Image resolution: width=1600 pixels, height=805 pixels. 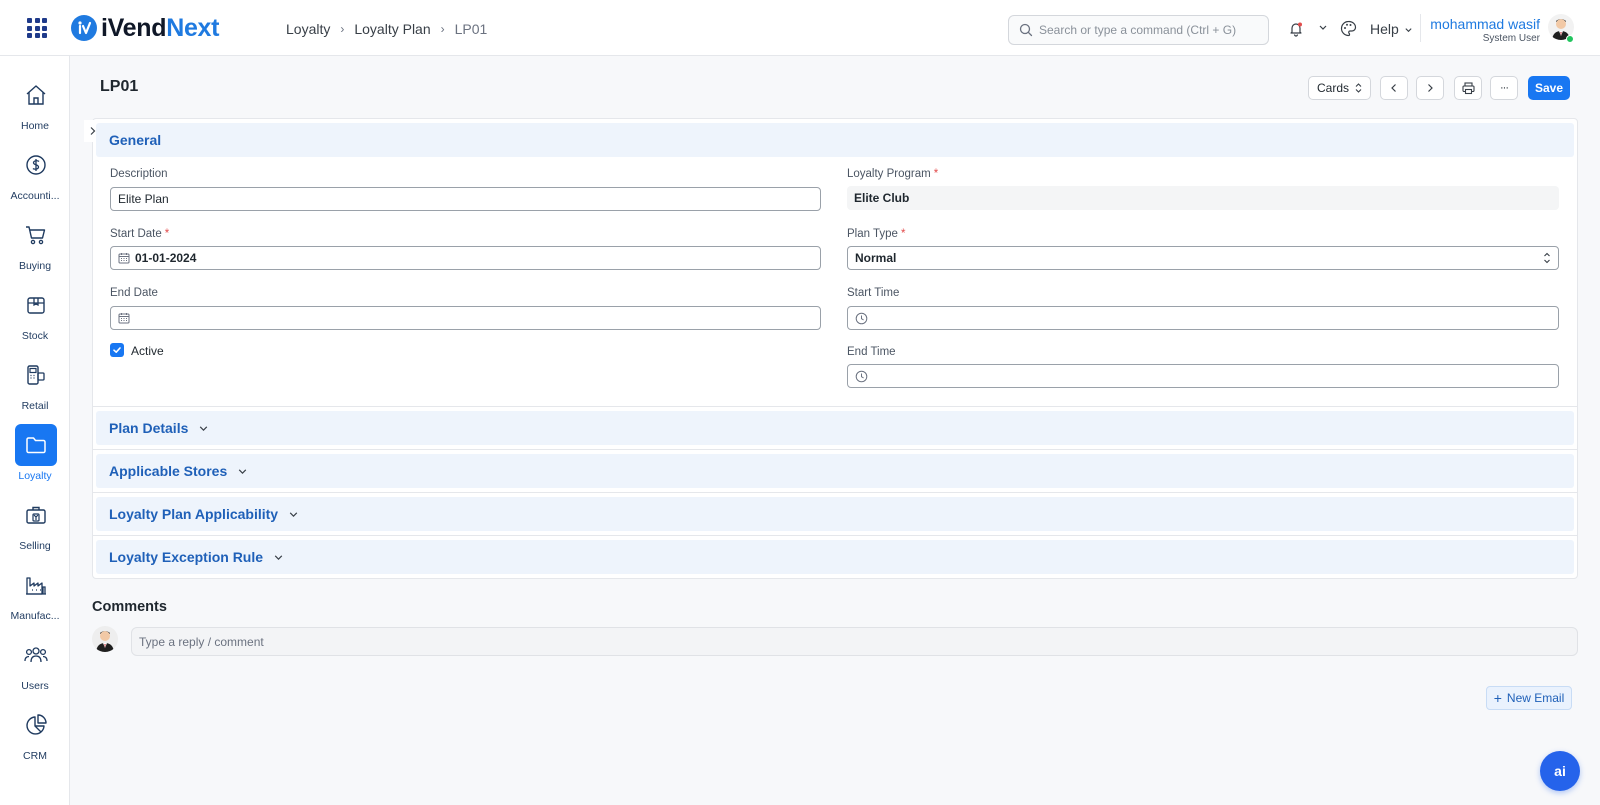 I want to click on app-grid-icon, so click(x=37, y=28).